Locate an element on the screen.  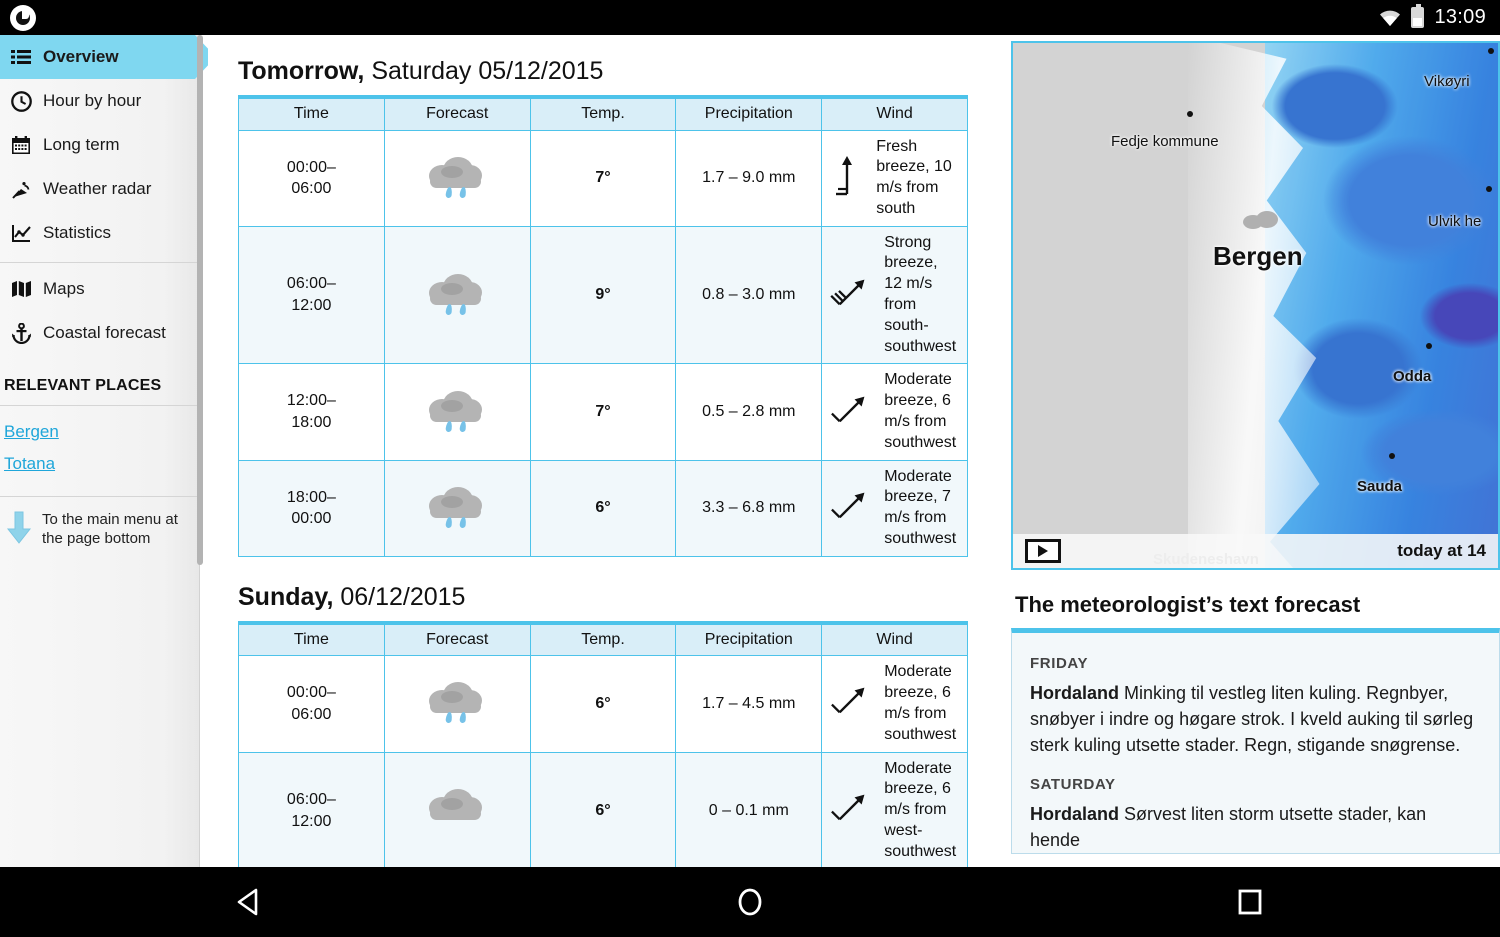
wifi-icon is located at coordinates (1390, 18).